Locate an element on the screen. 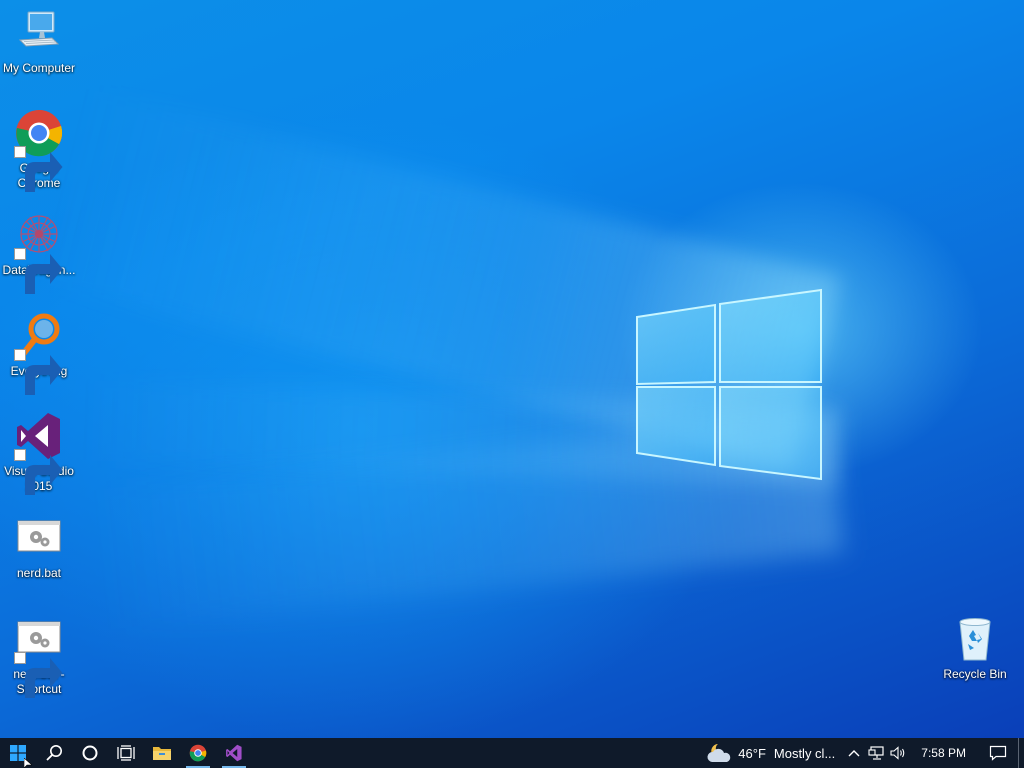 This screenshot has width=1024, height=768. chevron-up-icon is located at coordinates (854, 753).